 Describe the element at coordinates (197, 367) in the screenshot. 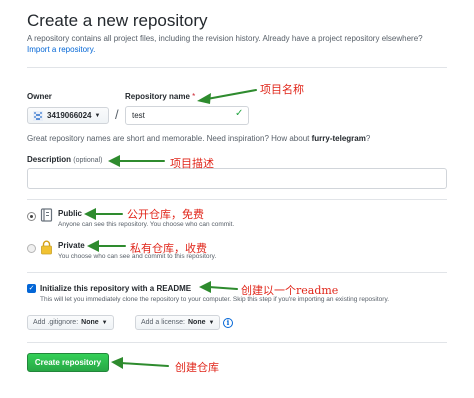

I see `annotation-create: 创建仓库` at that location.